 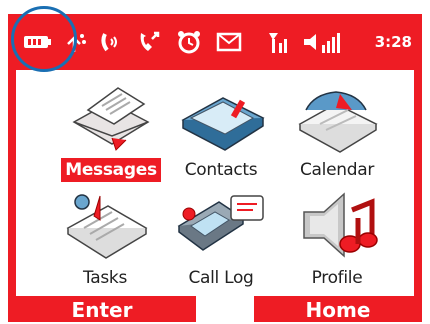 What do you see at coordinates (149, 42) in the screenshot?
I see `missed-call-icon` at bounding box center [149, 42].